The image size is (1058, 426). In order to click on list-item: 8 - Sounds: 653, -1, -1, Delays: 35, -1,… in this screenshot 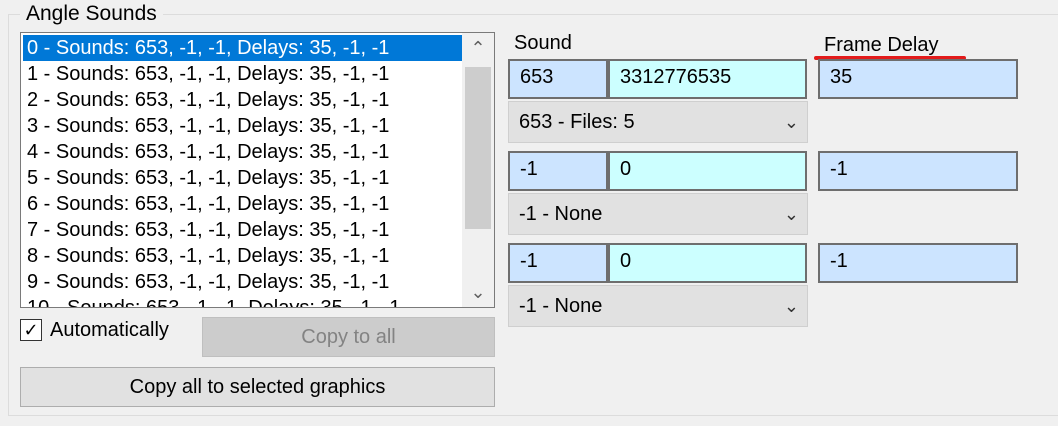, I will do `click(243, 256)`.